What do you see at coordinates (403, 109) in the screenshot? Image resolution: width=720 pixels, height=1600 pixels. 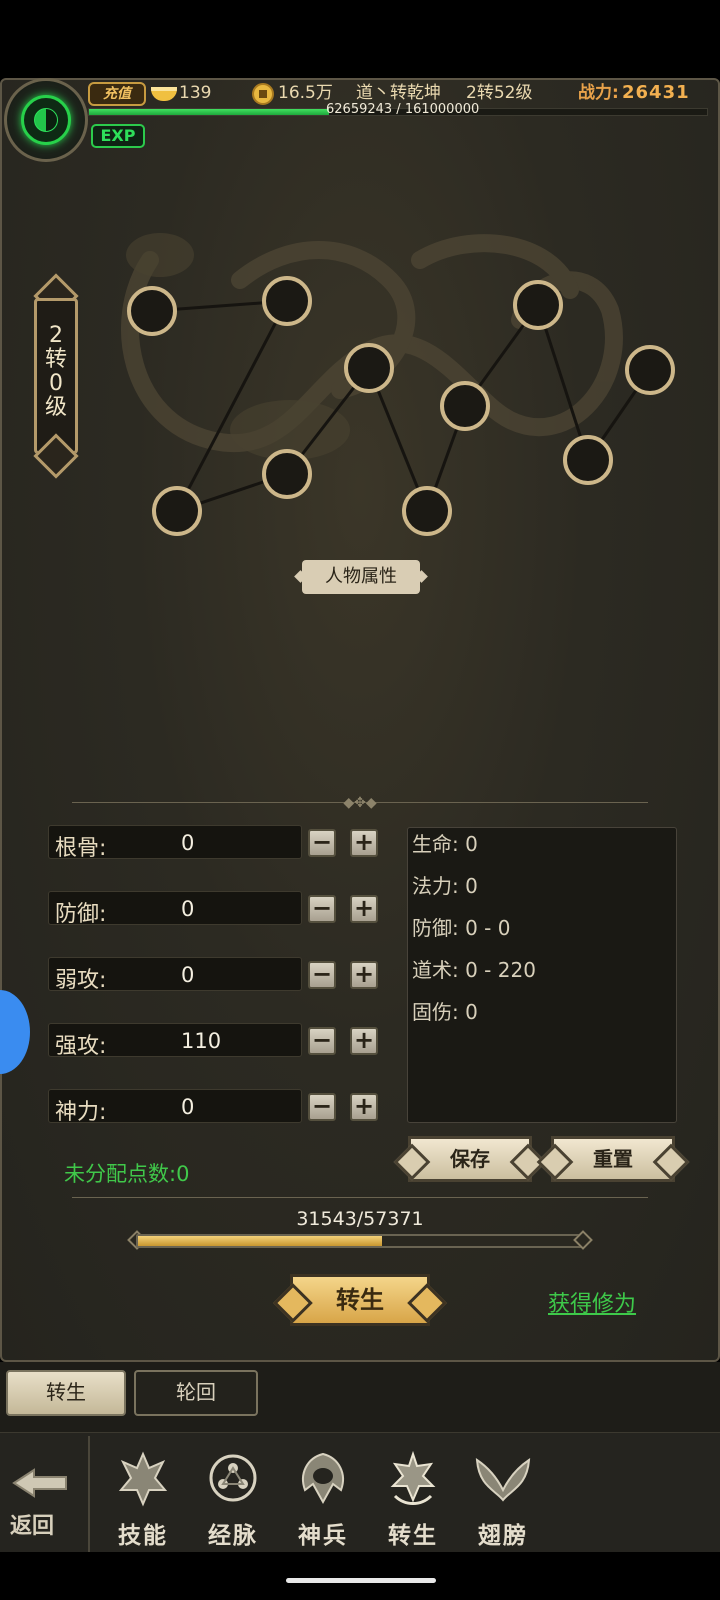 I see `exp-text: 62659243 / 161000000` at bounding box center [403, 109].